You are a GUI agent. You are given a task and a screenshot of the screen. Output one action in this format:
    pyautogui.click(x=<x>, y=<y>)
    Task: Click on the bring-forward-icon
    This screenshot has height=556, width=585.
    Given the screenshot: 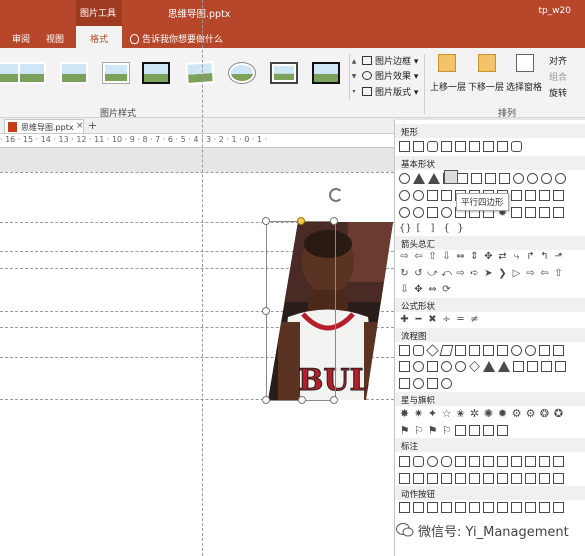 What is the action you would take?
    pyautogui.click(x=447, y=63)
    